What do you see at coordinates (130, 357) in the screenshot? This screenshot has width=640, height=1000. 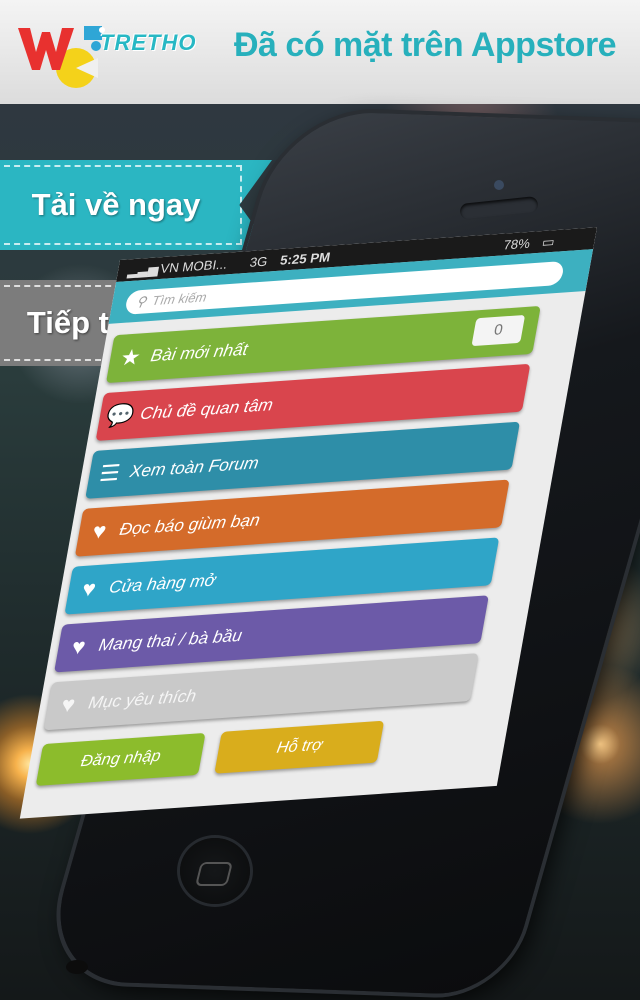 I see `star-icon: ★` at bounding box center [130, 357].